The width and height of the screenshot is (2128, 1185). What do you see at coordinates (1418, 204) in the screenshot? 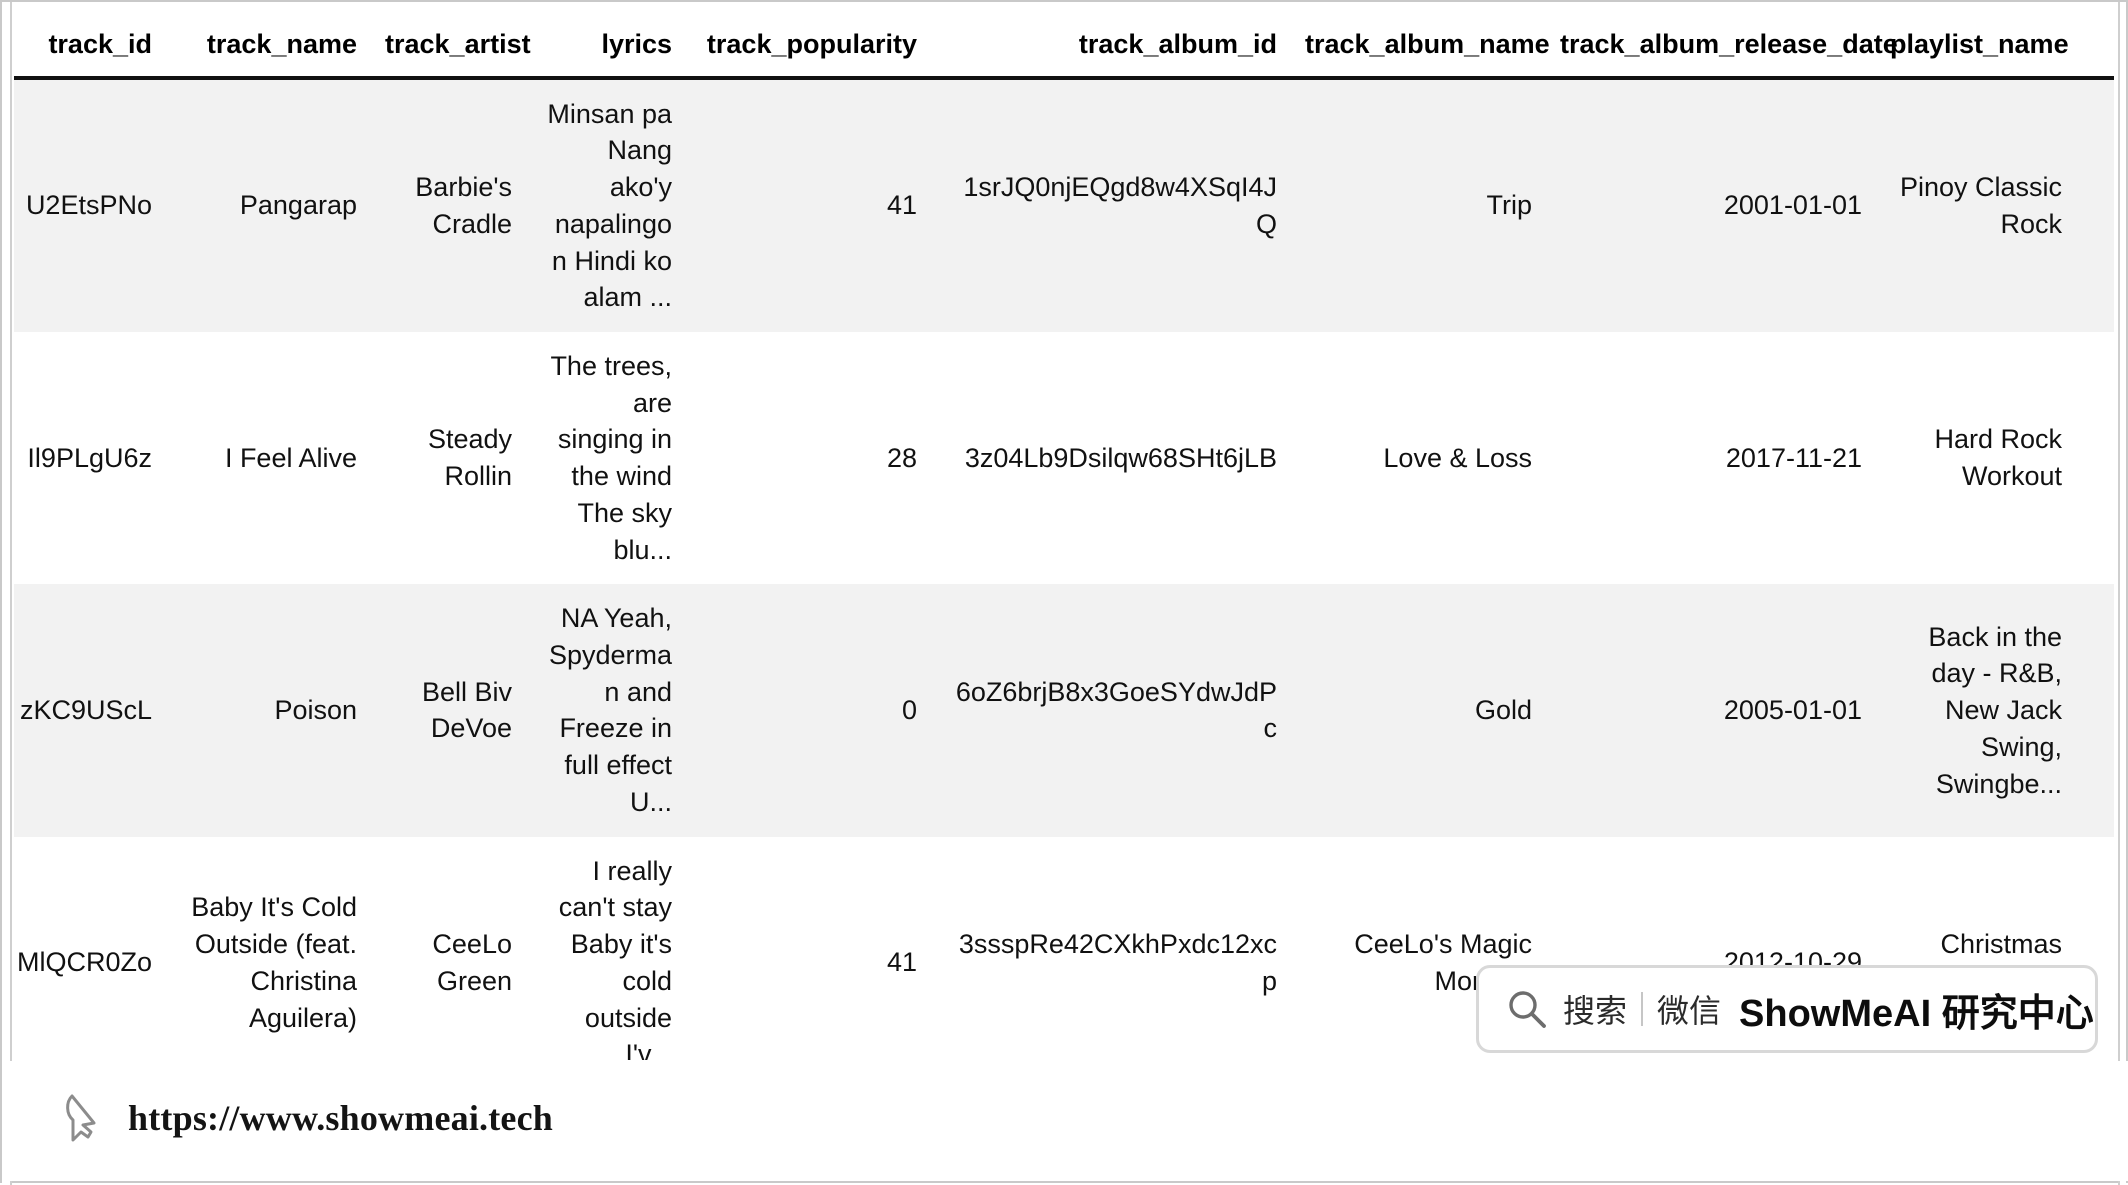
I see `cell-track-album-name: Trip` at bounding box center [1418, 204].